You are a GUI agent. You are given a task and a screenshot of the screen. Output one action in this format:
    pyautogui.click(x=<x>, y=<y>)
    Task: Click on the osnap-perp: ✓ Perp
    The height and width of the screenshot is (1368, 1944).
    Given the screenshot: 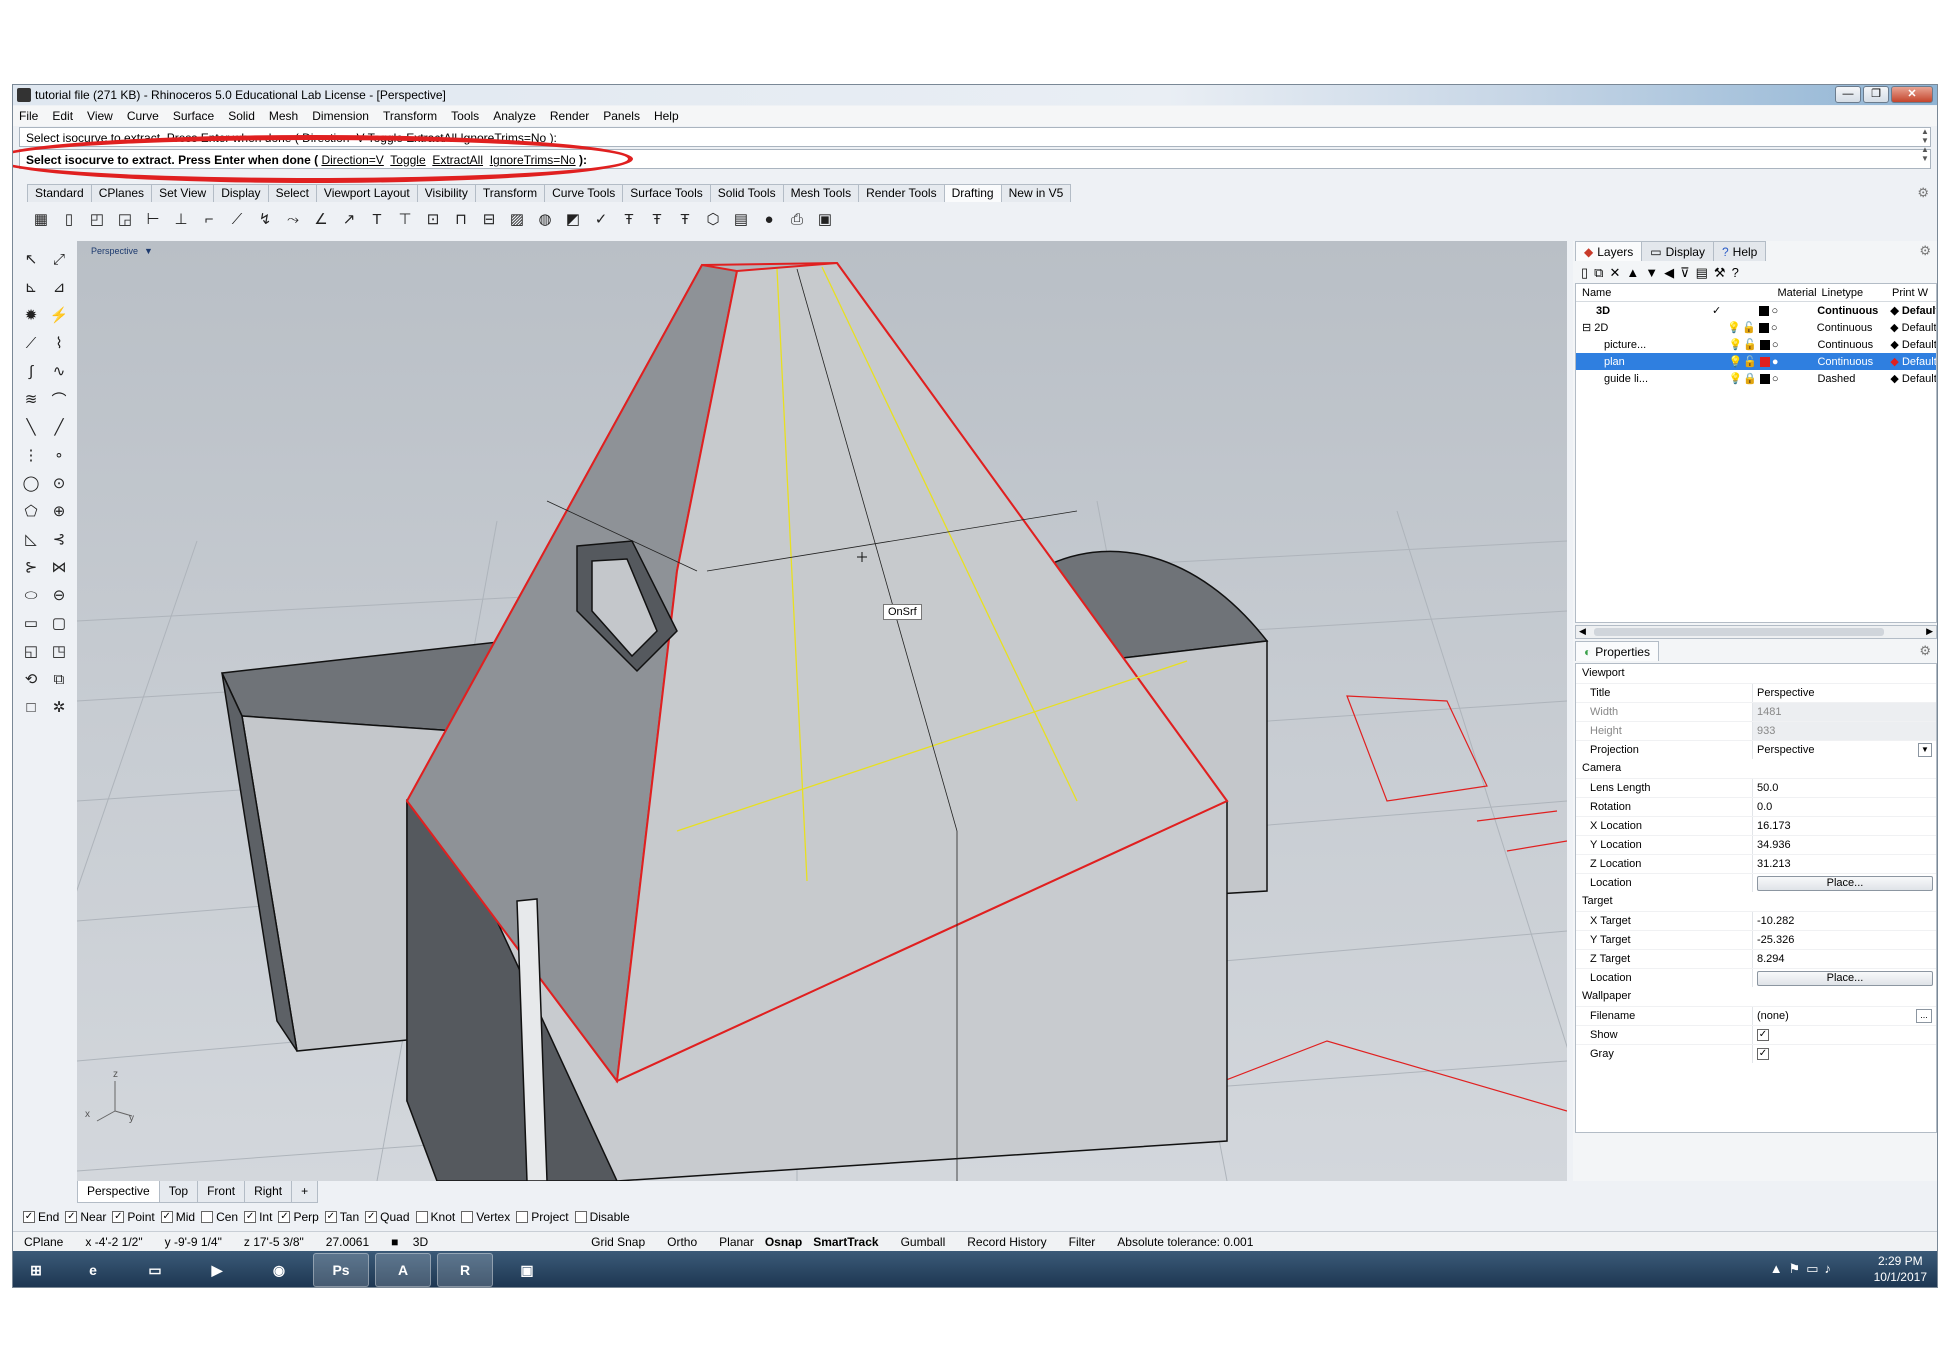 What is the action you would take?
    pyautogui.click(x=298, y=1217)
    